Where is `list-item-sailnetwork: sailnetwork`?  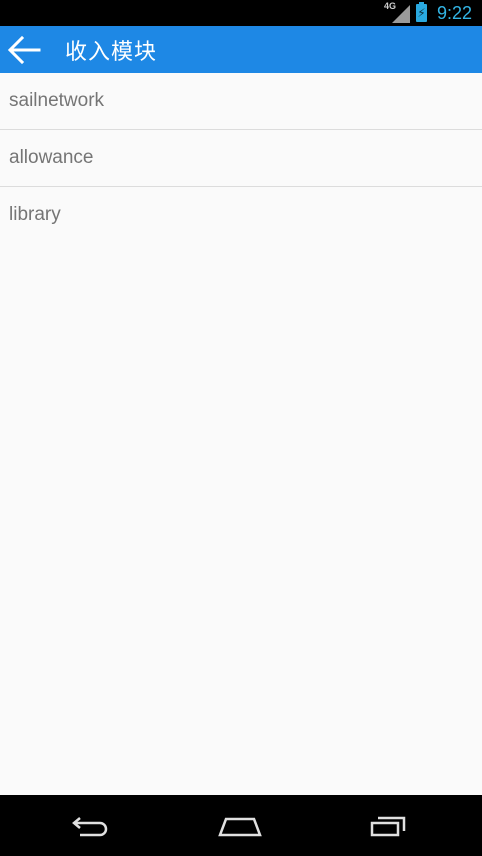
list-item-sailnetwork: sailnetwork is located at coordinates (241, 101).